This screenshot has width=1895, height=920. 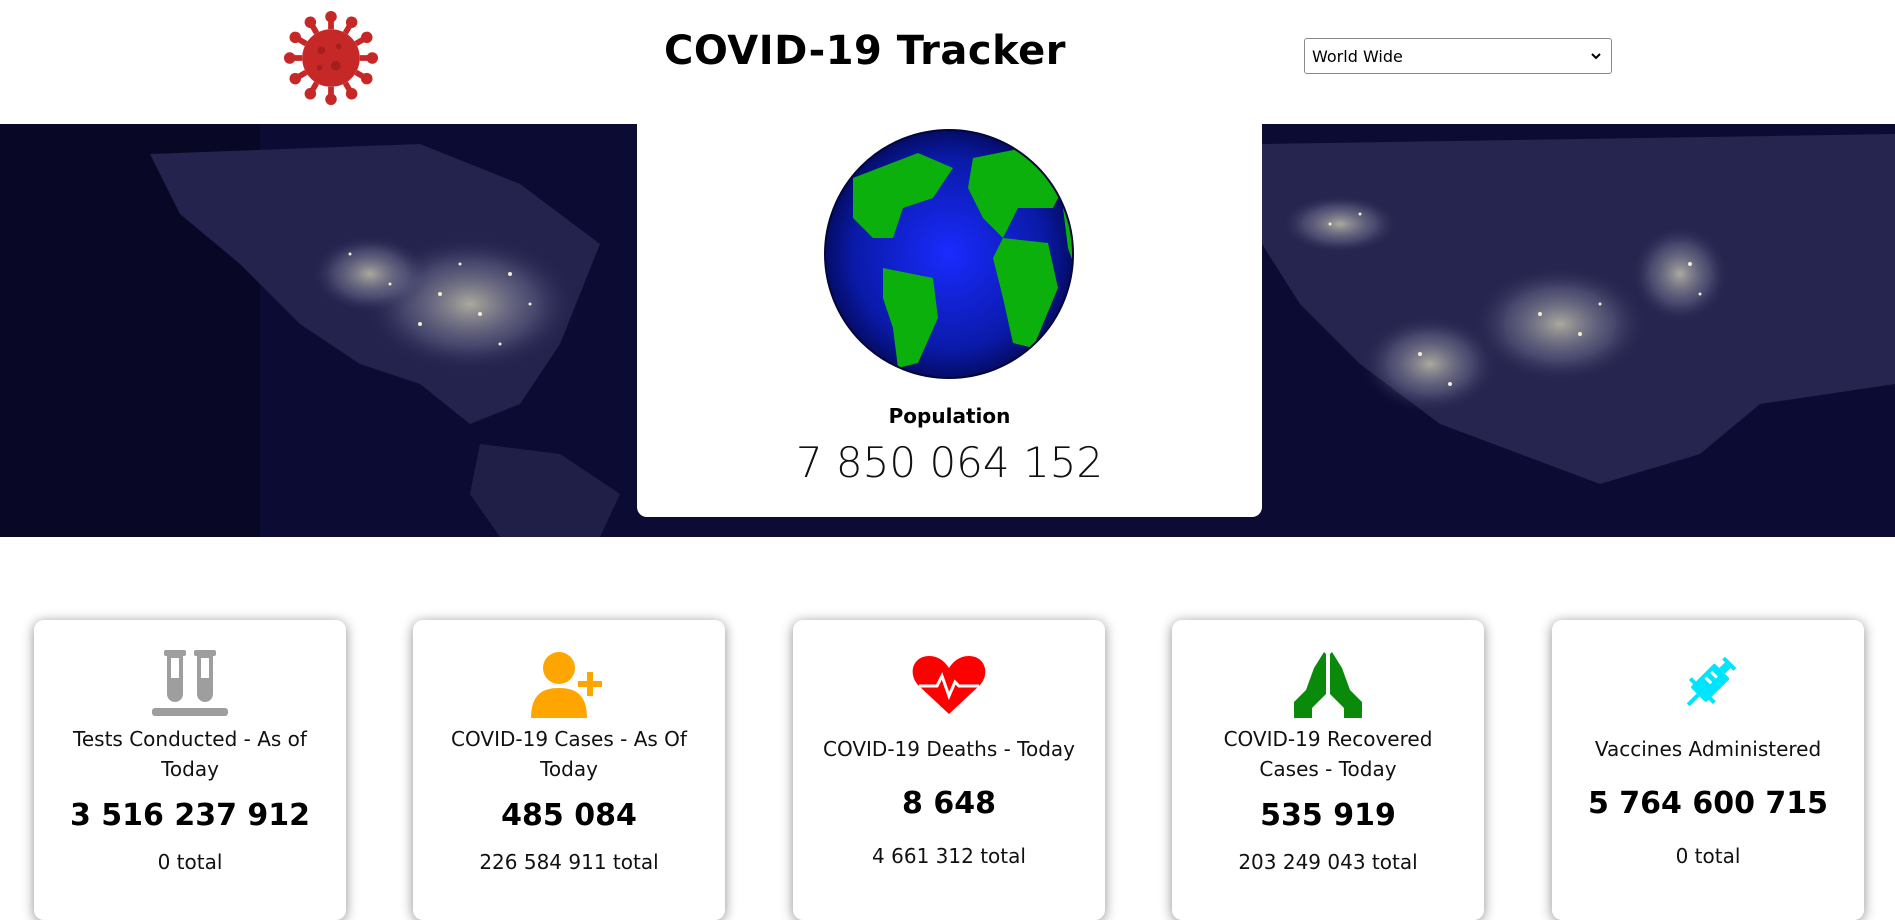 I want to click on praying-hands-icon, so click(x=1328, y=685).